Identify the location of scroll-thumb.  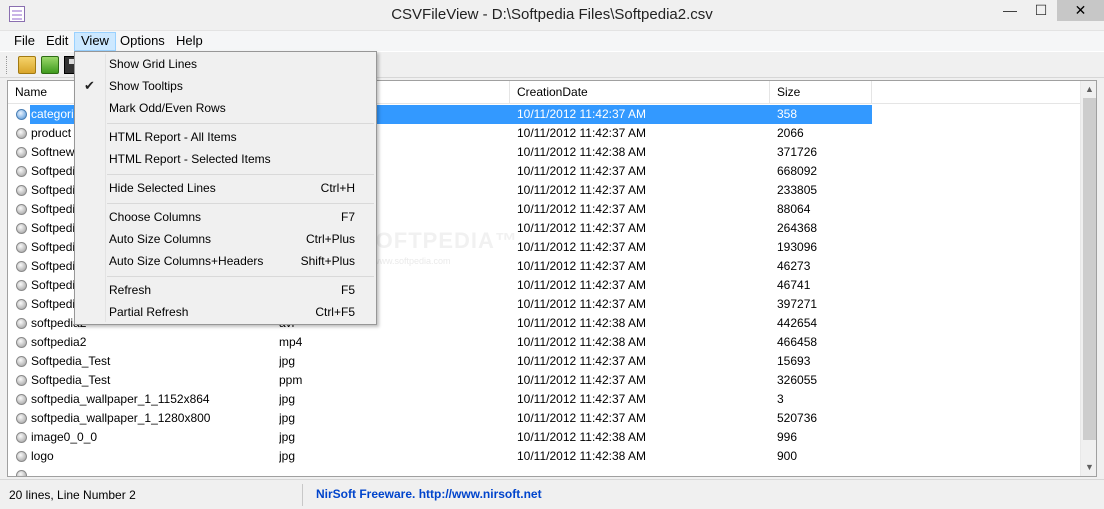
(1089, 269).